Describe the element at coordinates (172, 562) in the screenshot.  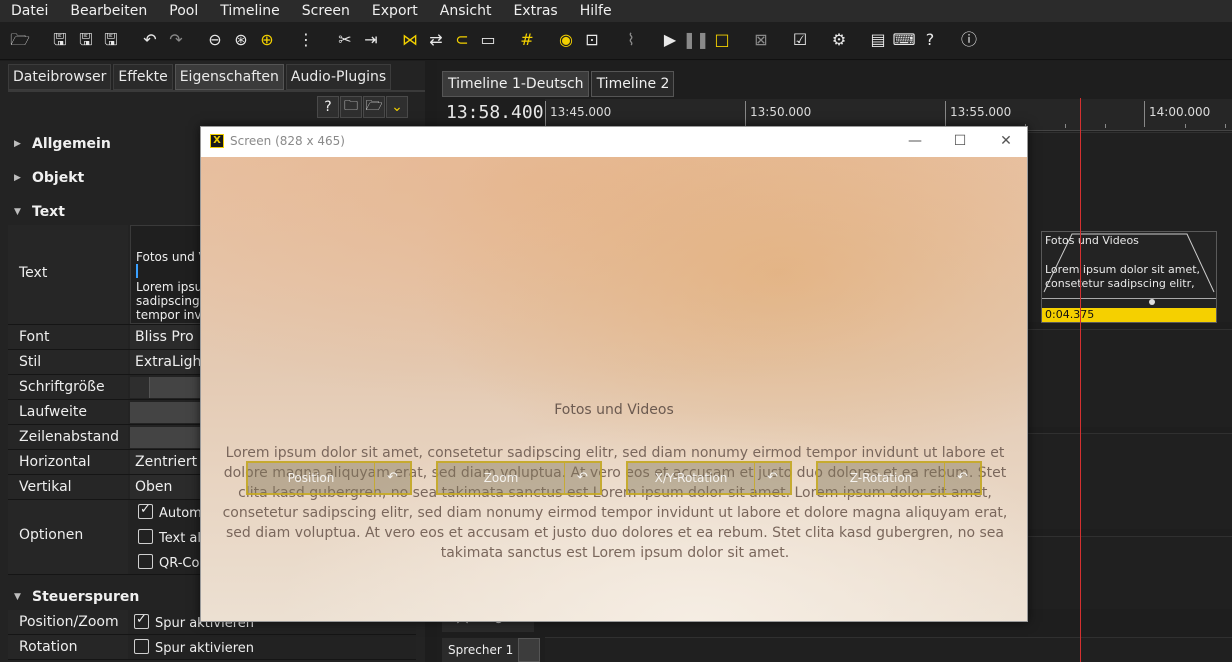
I see `option-qr-code: QR-Coc` at that location.